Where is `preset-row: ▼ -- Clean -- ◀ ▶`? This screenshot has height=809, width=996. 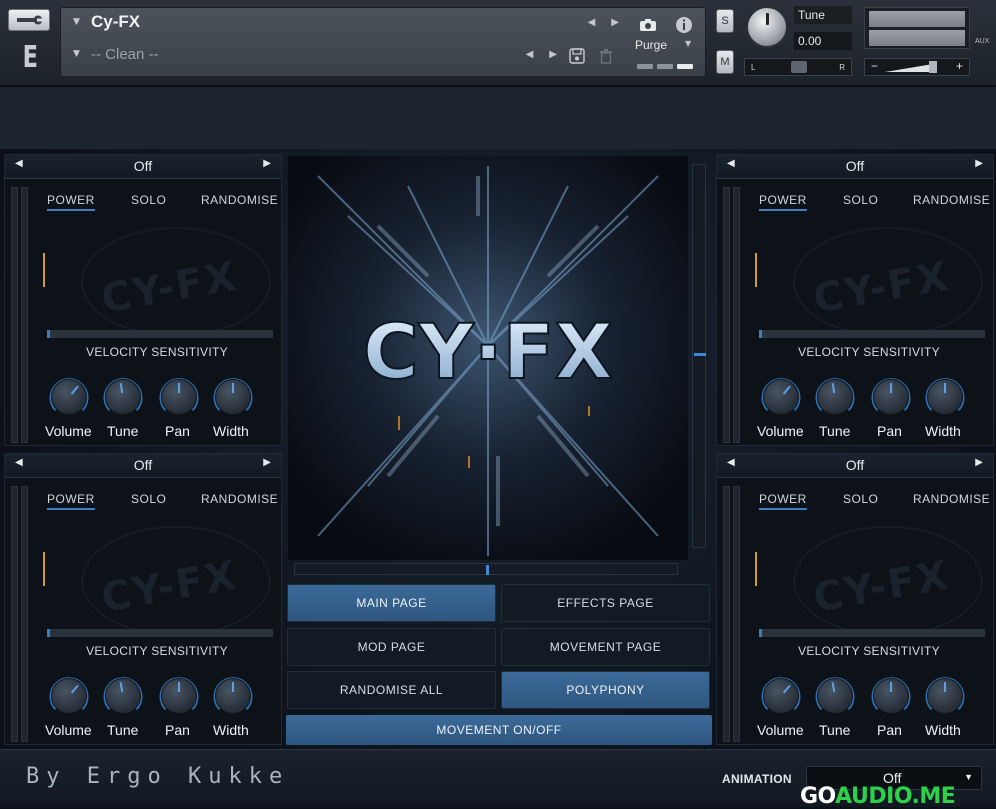 preset-row: ▼ -- Clean -- ◀ ▶ is located at coordinates (313, 54).